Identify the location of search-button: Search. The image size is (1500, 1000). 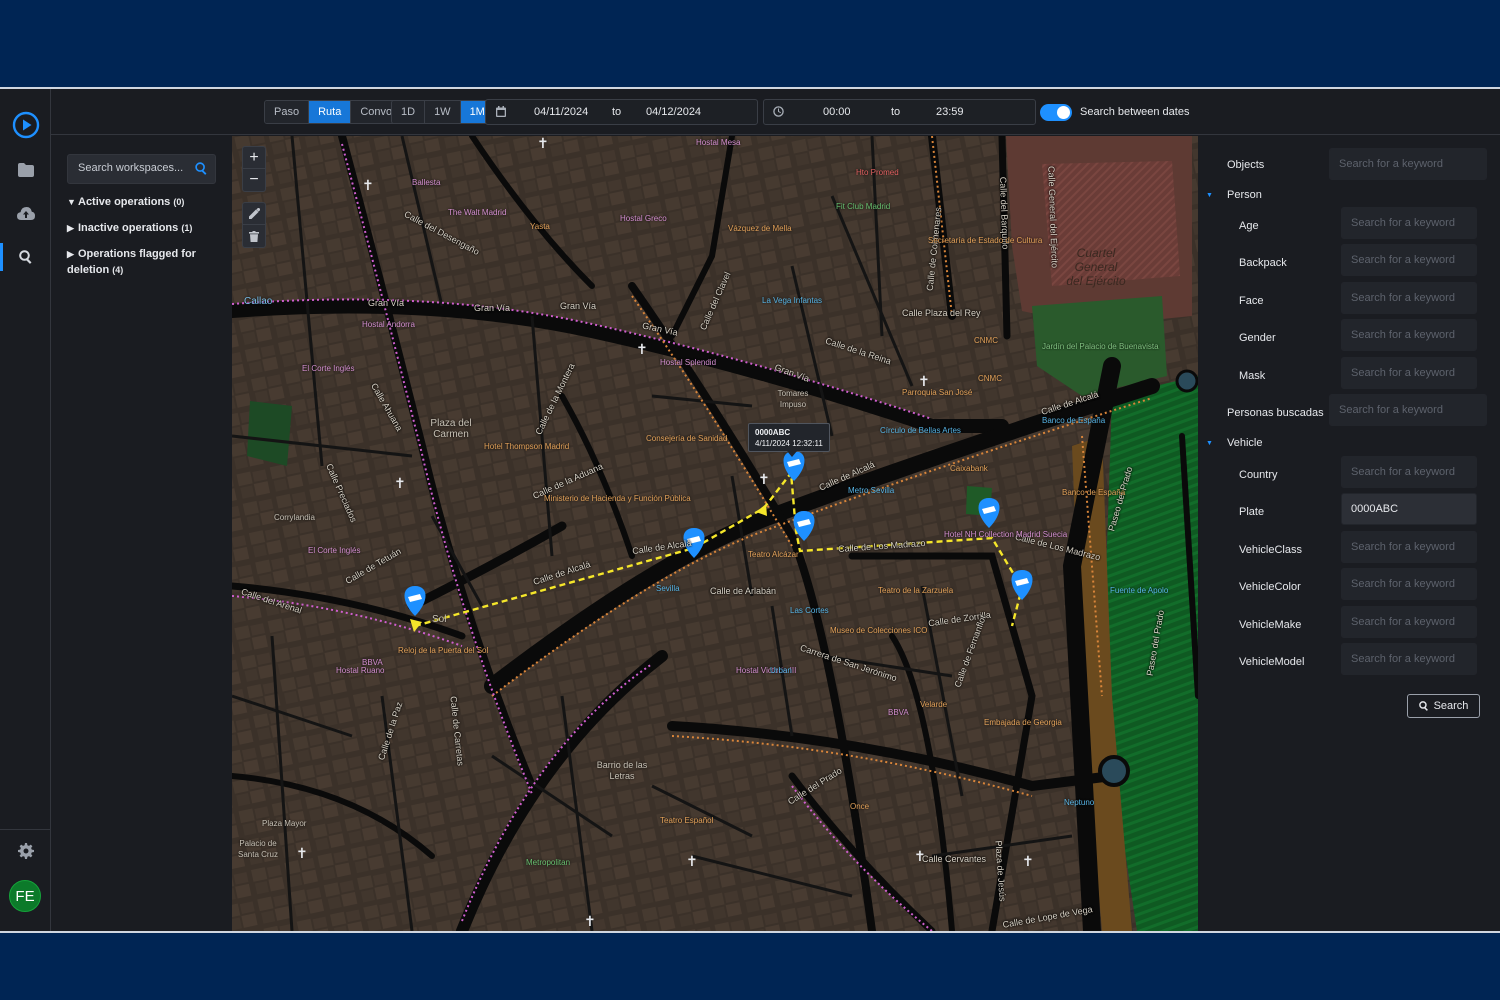
(1443, 706).